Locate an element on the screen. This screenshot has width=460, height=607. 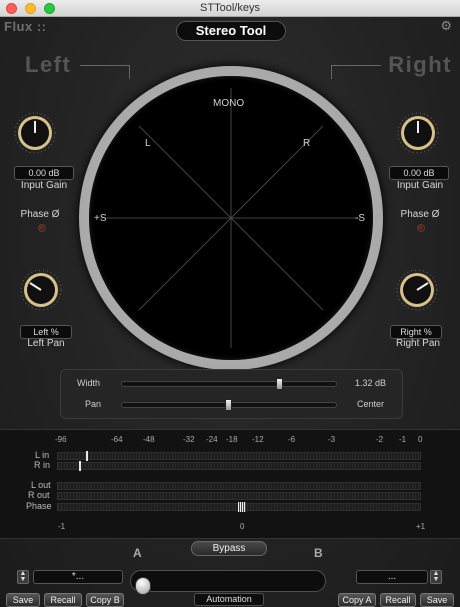
db-scale-label: -3 is located at coordinates (332, 439).